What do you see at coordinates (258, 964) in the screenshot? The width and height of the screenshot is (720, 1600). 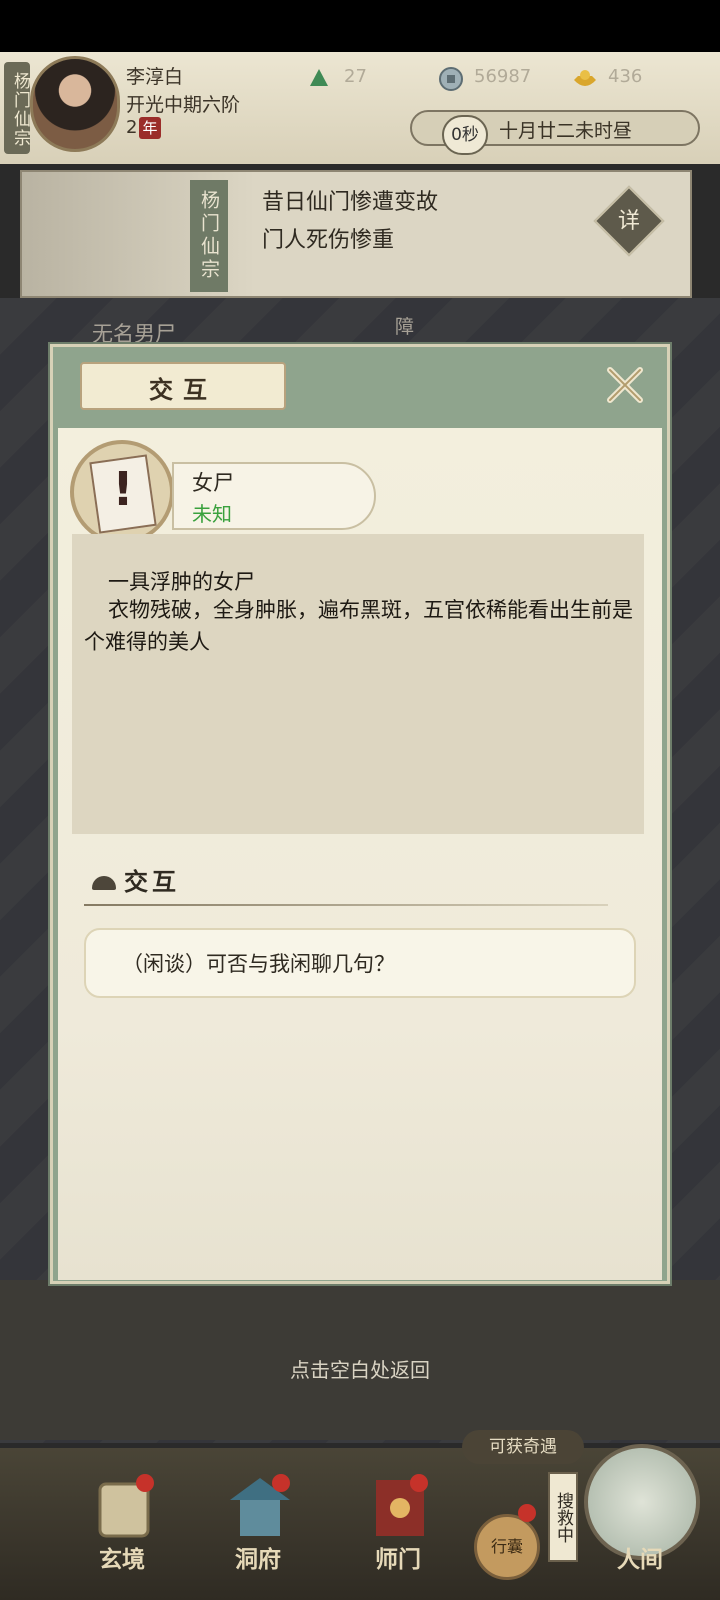 I see `chat-option-label: （闲谈）可否与我闲聊几句？` at bounding box center [258, 964].